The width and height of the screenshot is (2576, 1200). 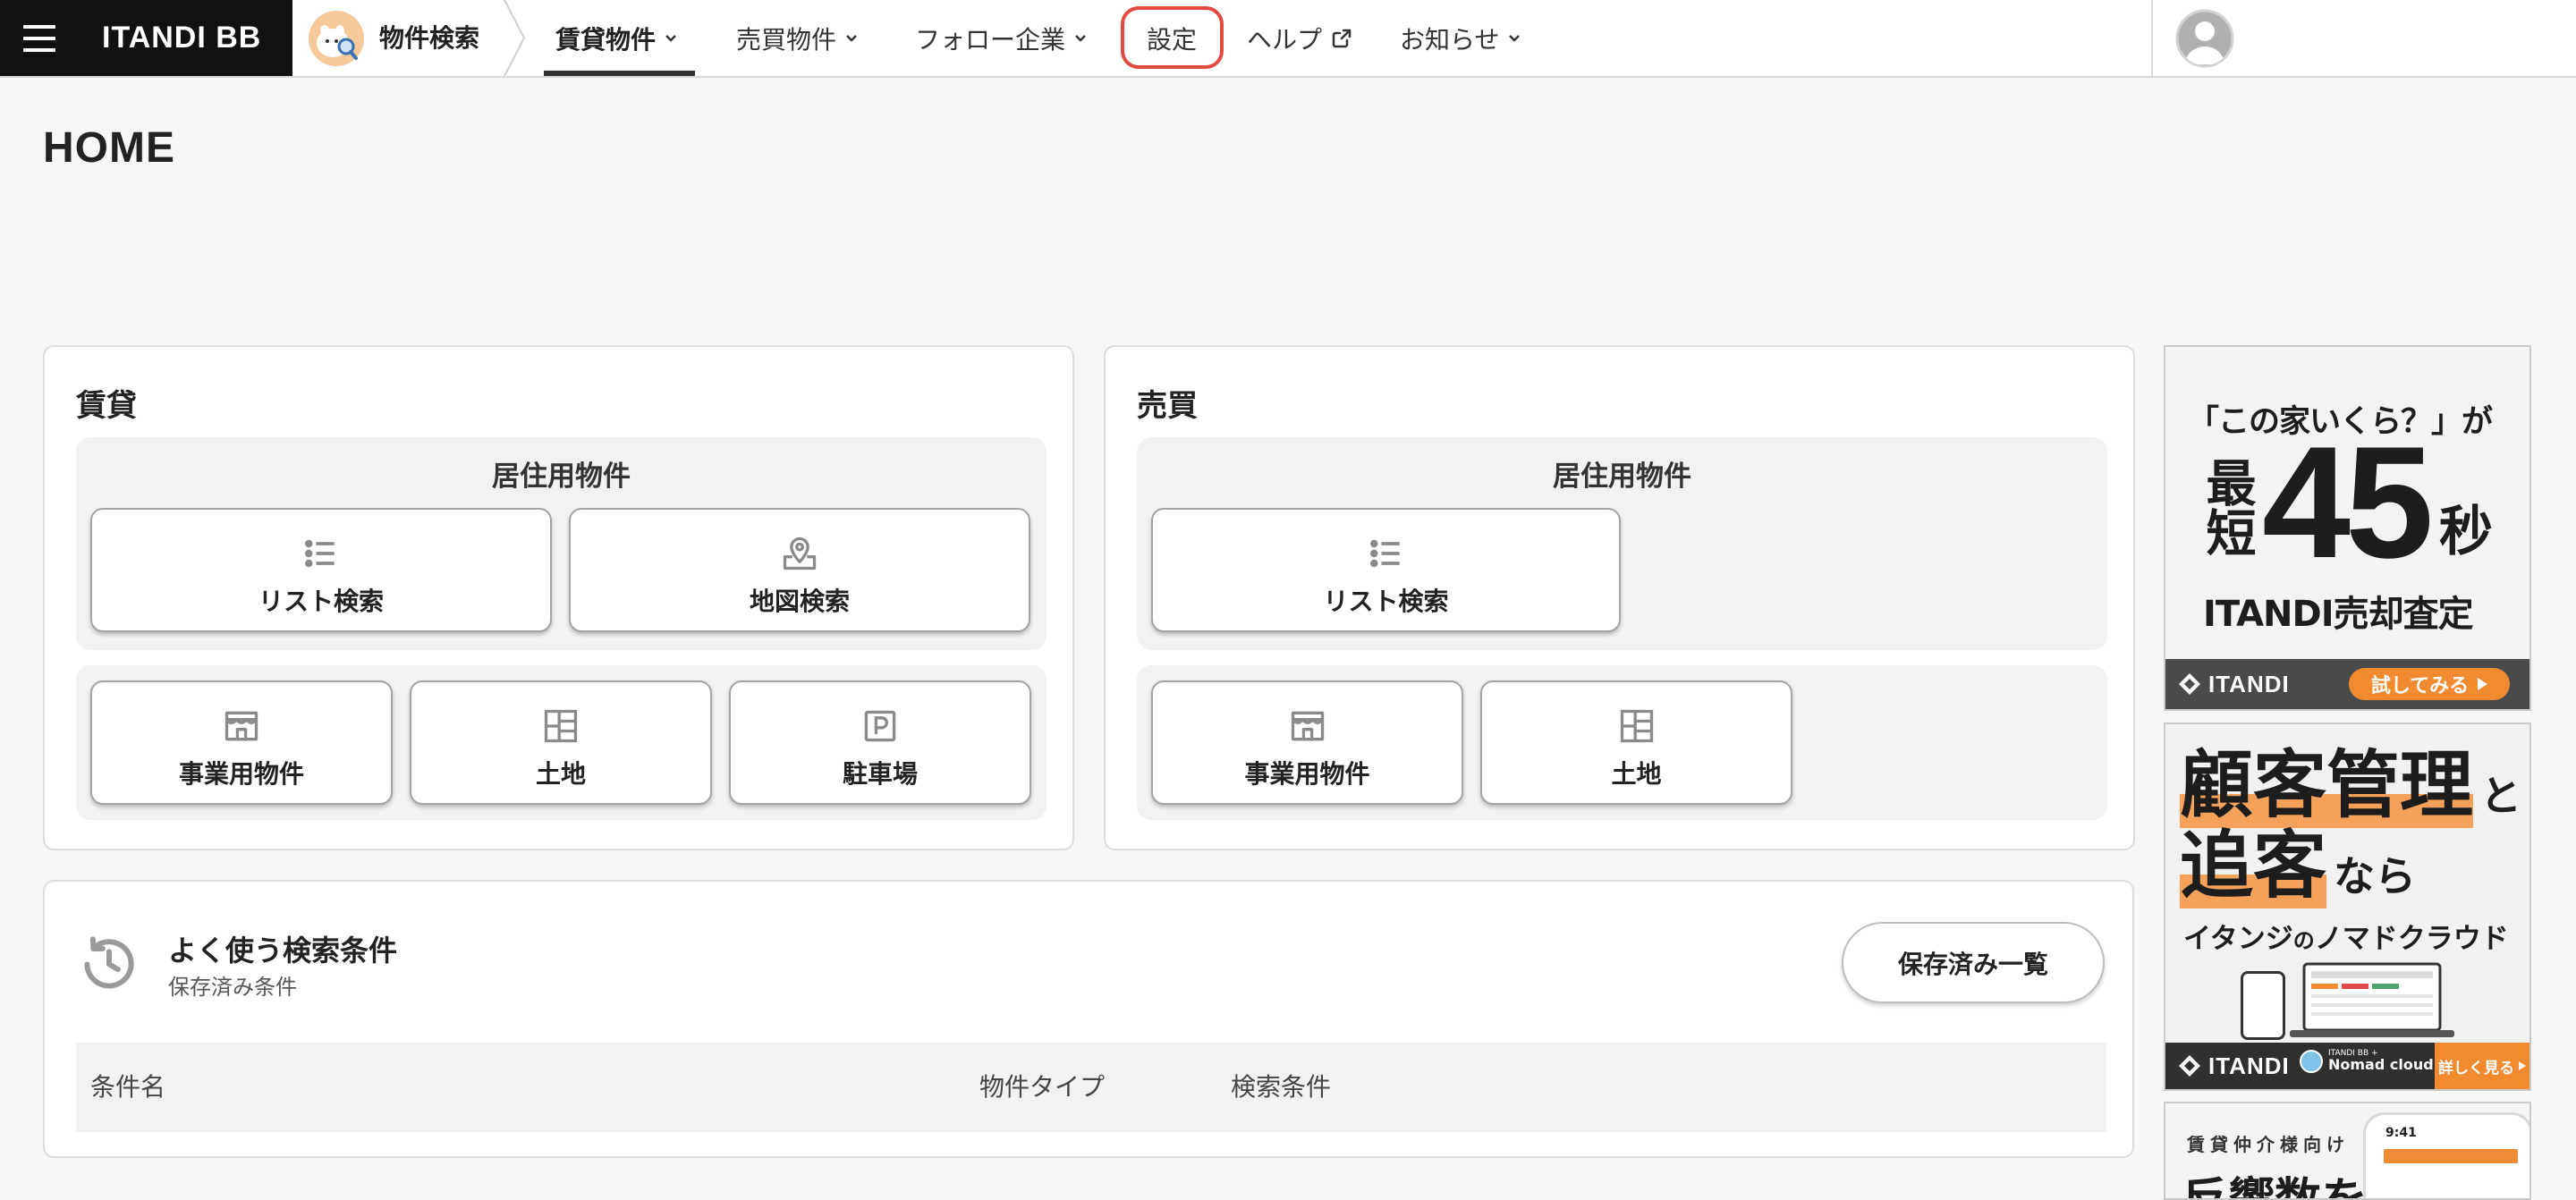 I want to click on map-pin-icon, so click(x=799, y=554).